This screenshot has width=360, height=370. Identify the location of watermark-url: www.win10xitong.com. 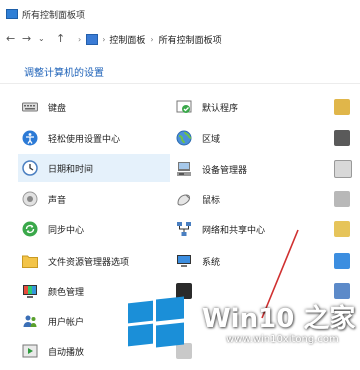
(282, 339).